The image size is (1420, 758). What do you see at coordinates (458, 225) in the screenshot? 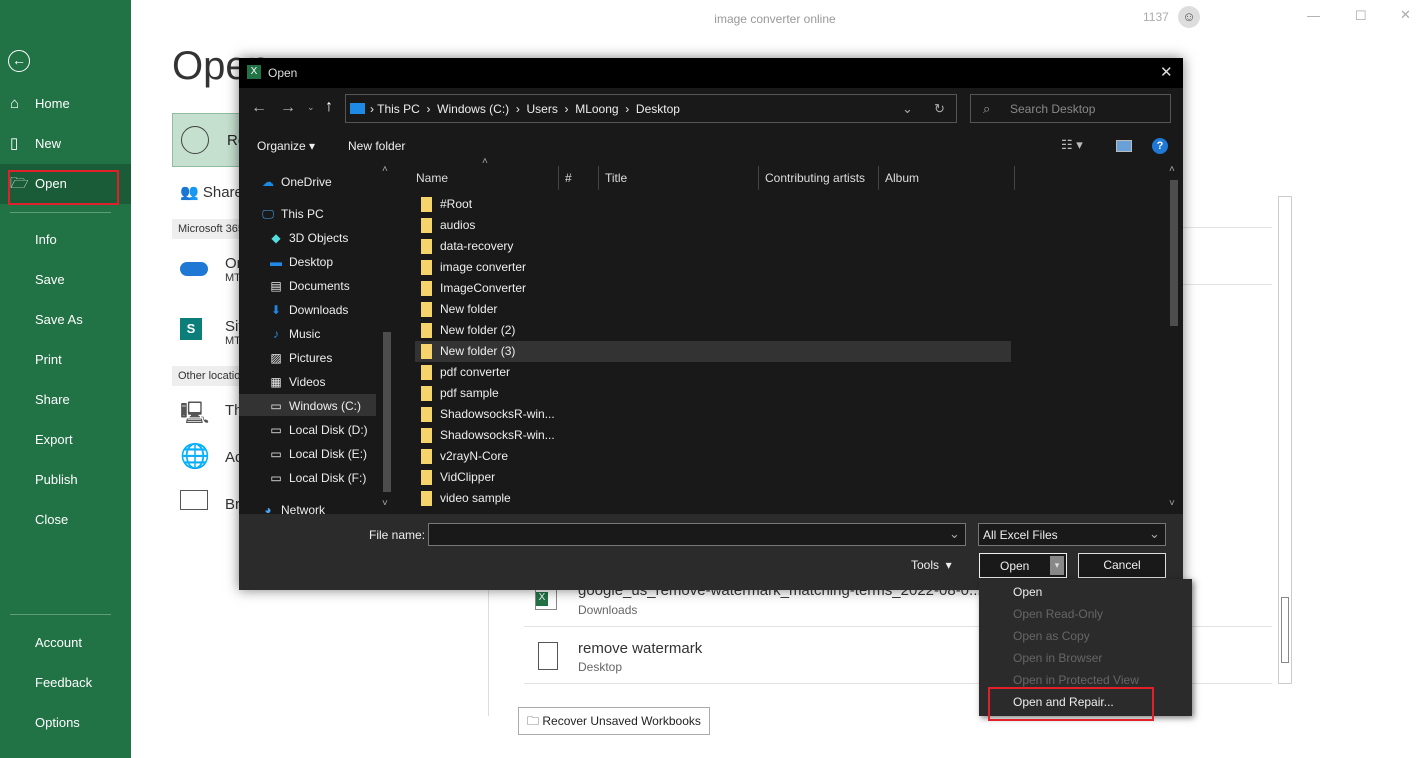
I see `file-name: audios` at bounding box center [458, 225].